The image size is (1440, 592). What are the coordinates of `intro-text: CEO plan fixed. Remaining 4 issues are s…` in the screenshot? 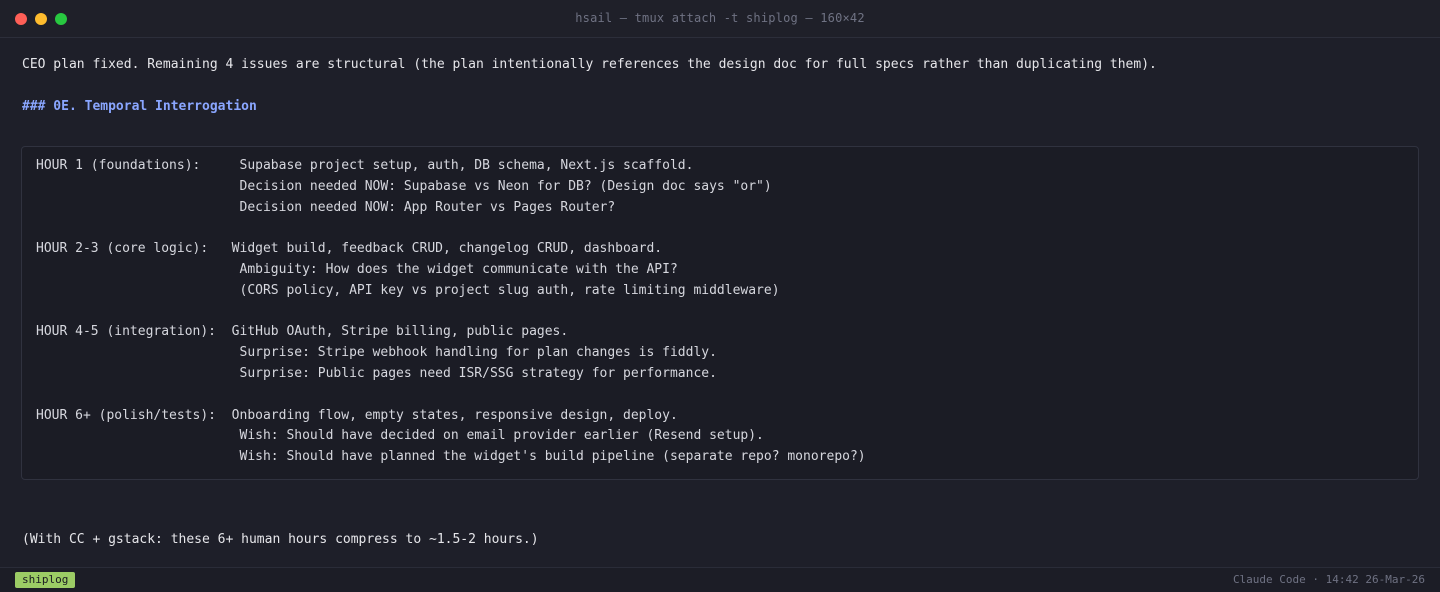 It's located at (589, 64).